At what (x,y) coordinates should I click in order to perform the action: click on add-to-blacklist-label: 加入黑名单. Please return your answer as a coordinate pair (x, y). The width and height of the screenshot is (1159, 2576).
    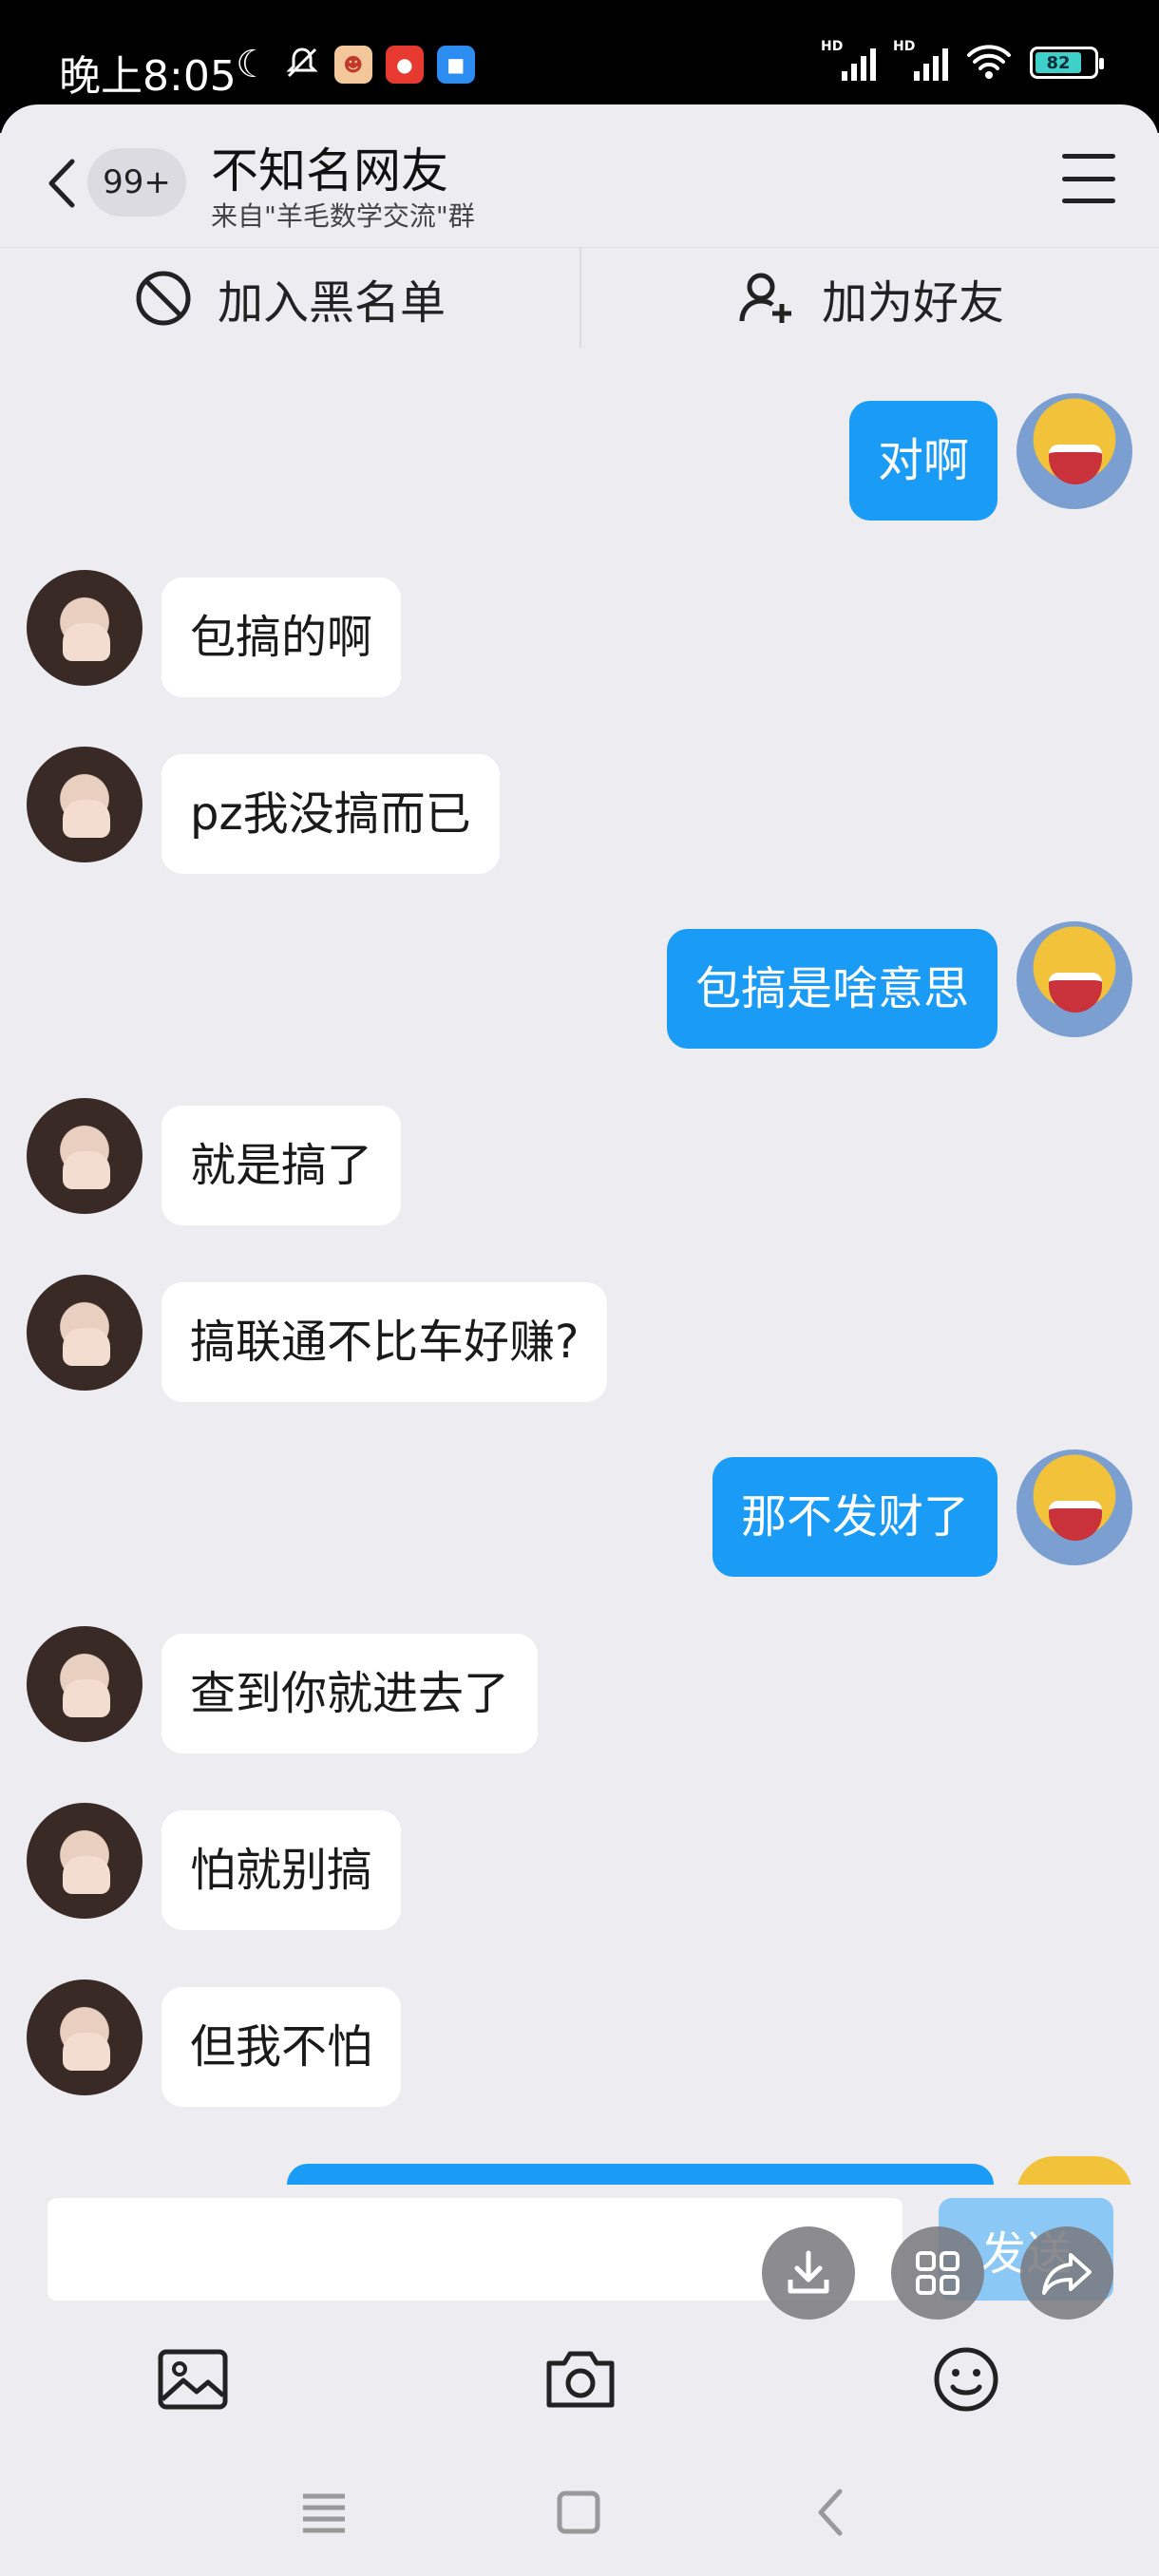
    Looking at the image, I should click on (331, 302).